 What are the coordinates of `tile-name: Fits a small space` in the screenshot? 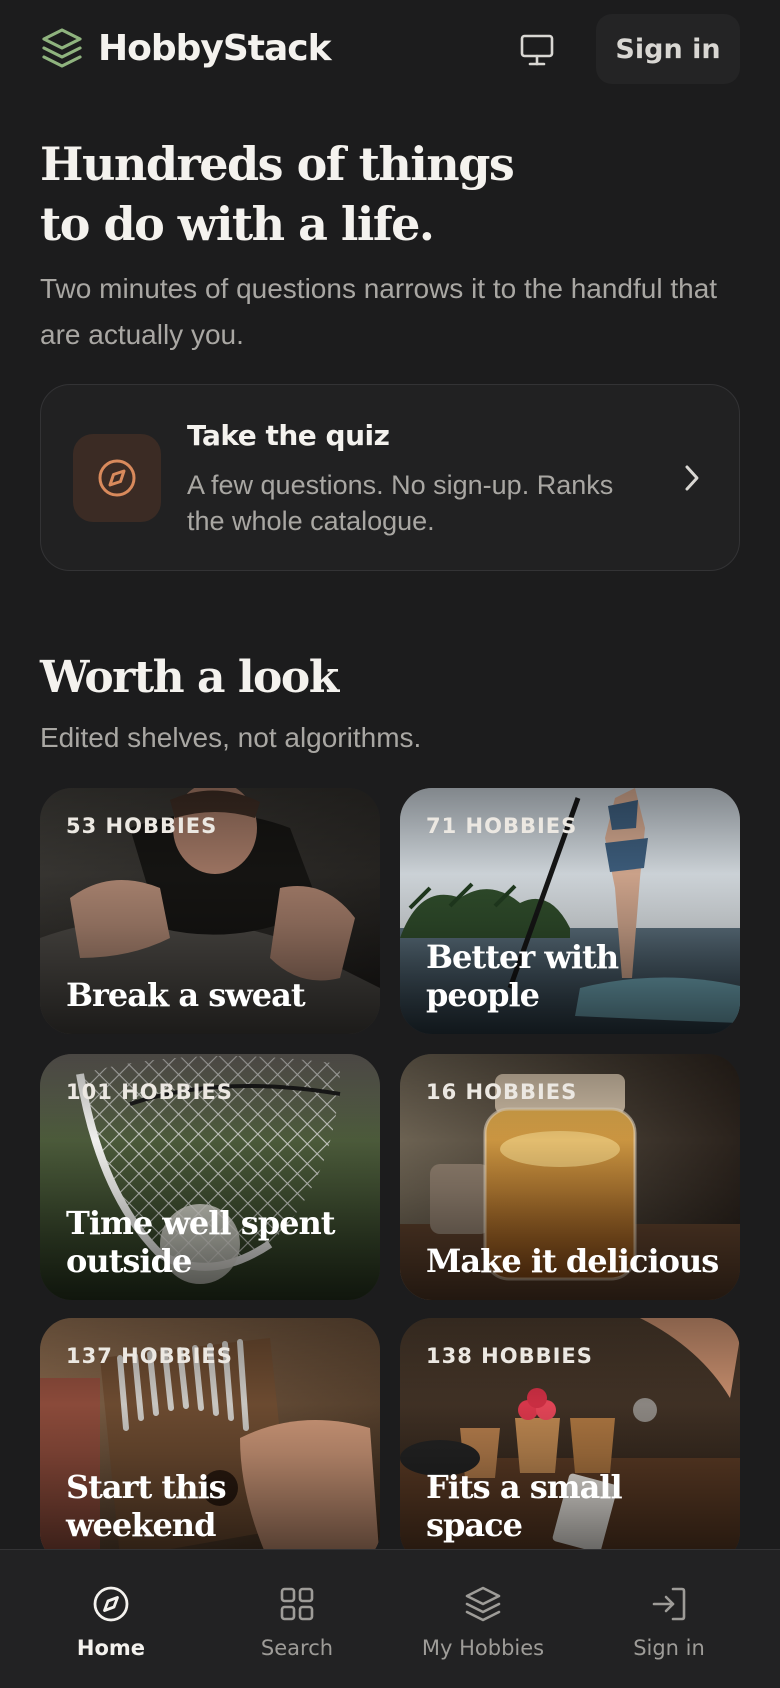 It's located at (524, 1506).